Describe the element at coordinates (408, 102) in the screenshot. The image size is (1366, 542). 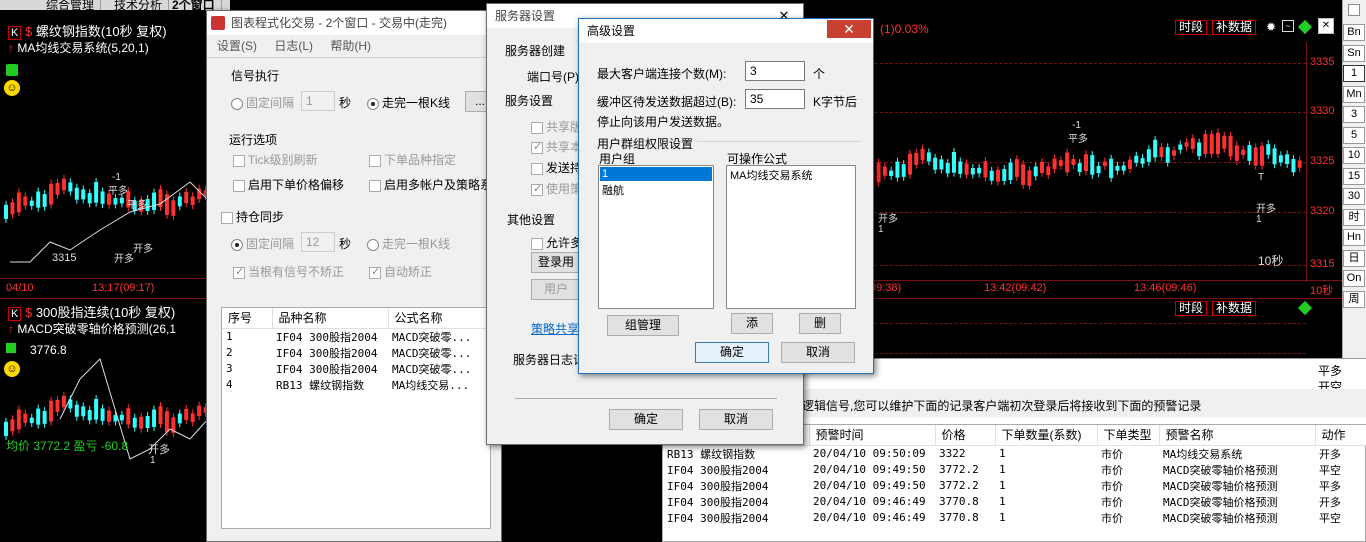
I see `finish-bar-radio: 走完一根K线` at that location.